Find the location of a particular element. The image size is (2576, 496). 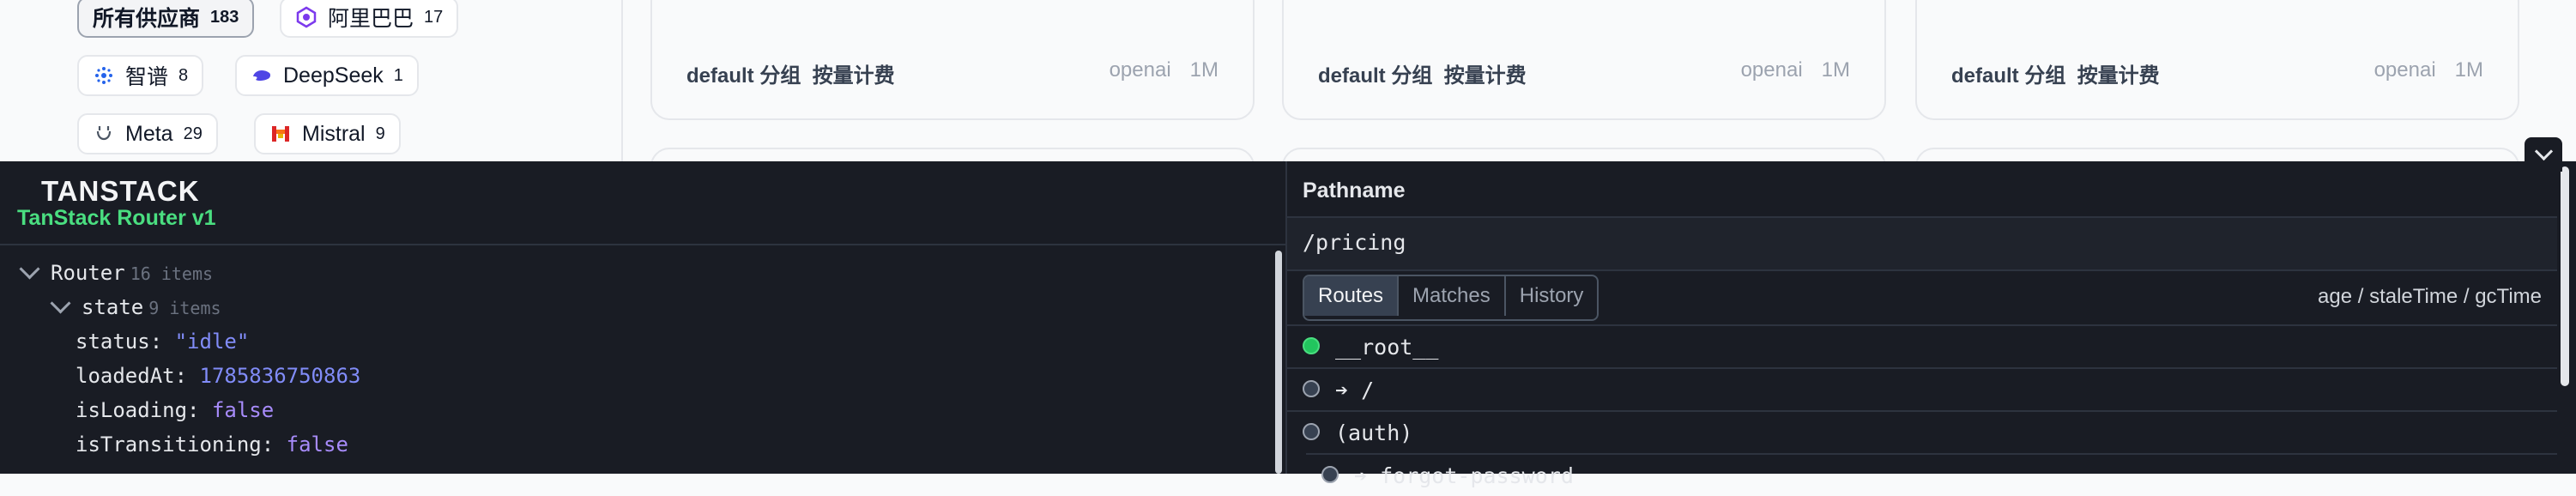

meta-llama-icon is located at coordinates (104, 133).